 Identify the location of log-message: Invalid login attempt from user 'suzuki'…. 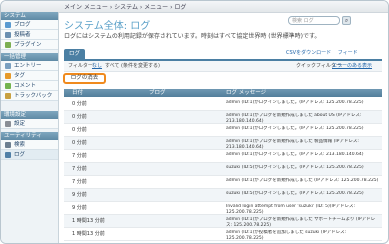
(291, 209).